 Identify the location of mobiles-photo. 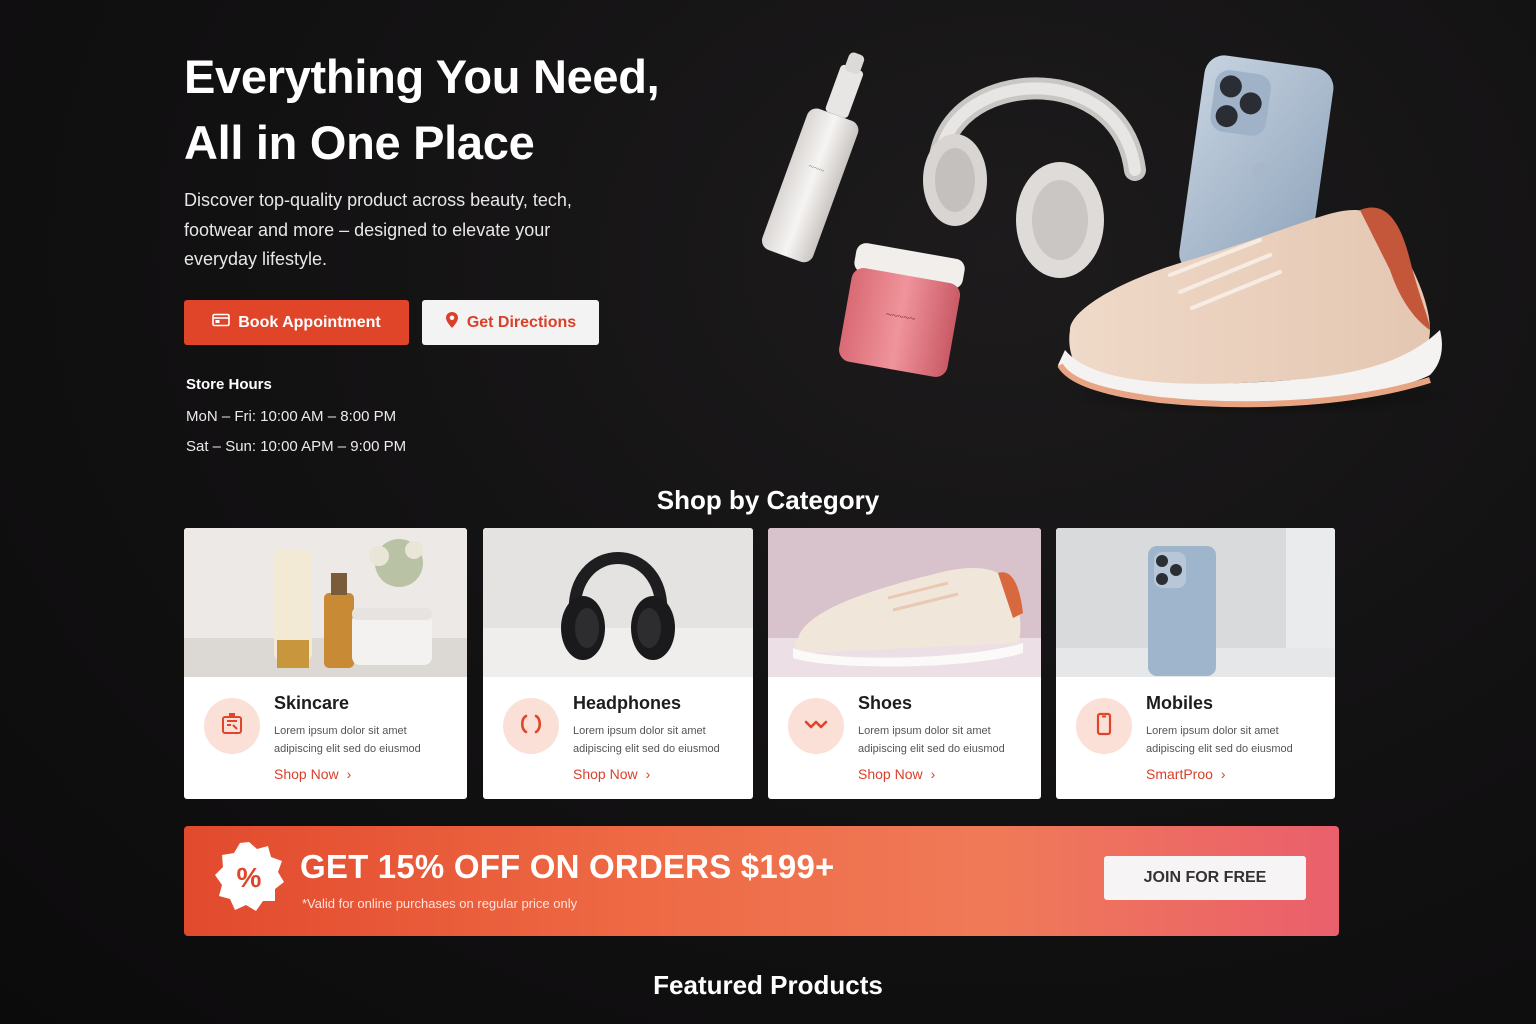
(1195, 602).